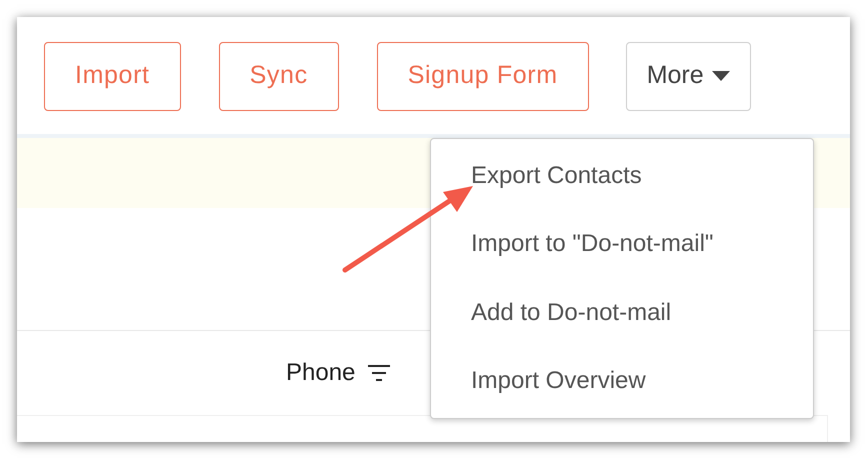 This screenshot has height=458, width=866. What do you see at coordinates (339, 373) in the screenshot?
I see `column-header: Phone` at bounding box center [339, 373].